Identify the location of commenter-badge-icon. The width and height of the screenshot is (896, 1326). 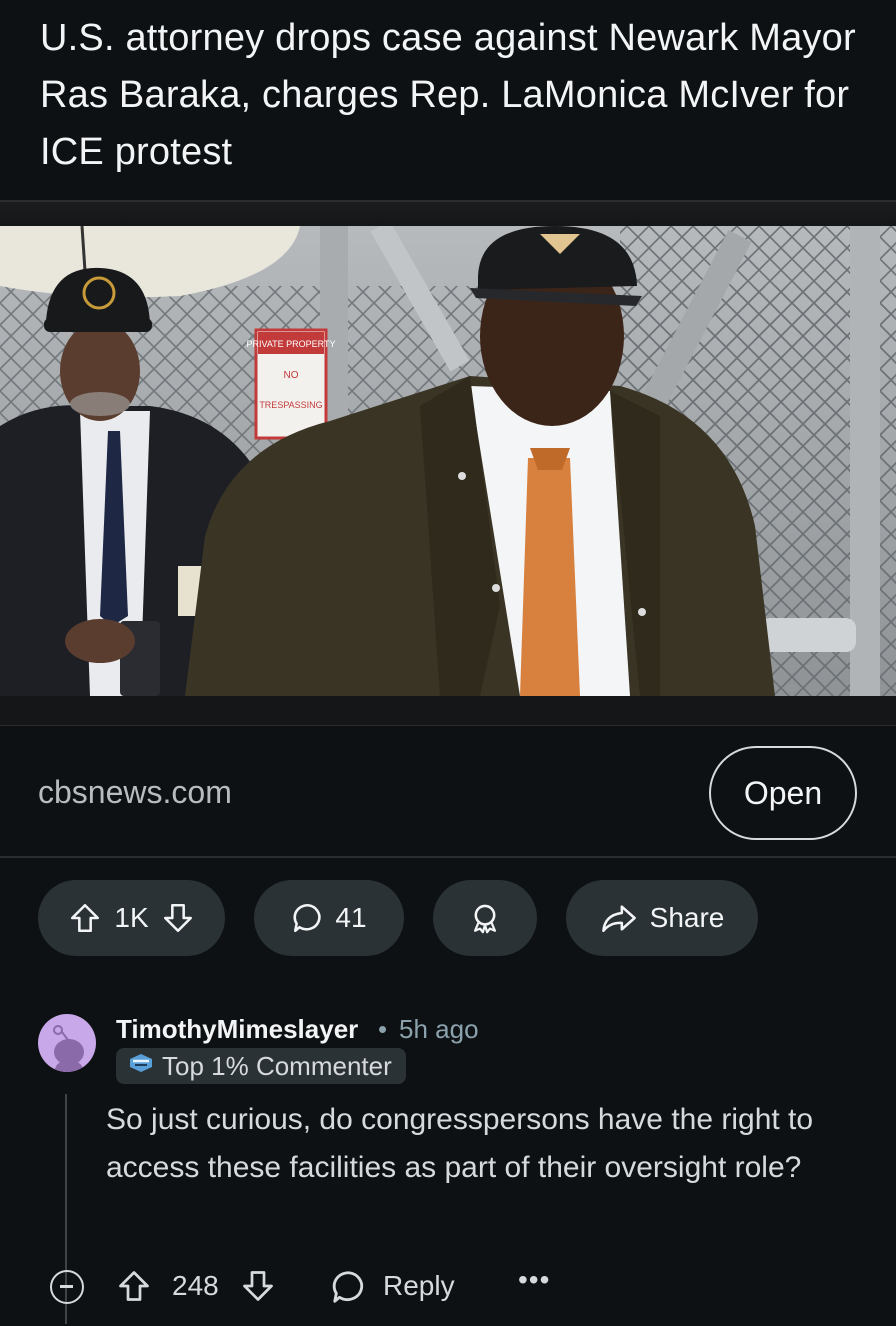
(145, 1066).